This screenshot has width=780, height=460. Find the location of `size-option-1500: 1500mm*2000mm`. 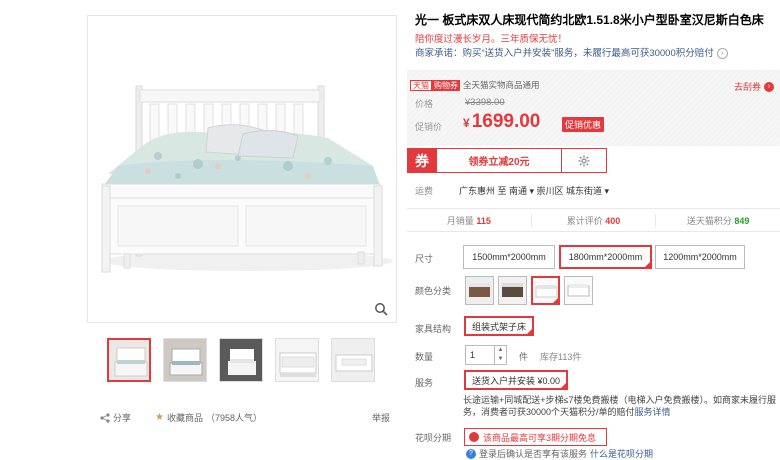

size-option-1500: 1500mm*2000mm is located at coordinates (509, 257).